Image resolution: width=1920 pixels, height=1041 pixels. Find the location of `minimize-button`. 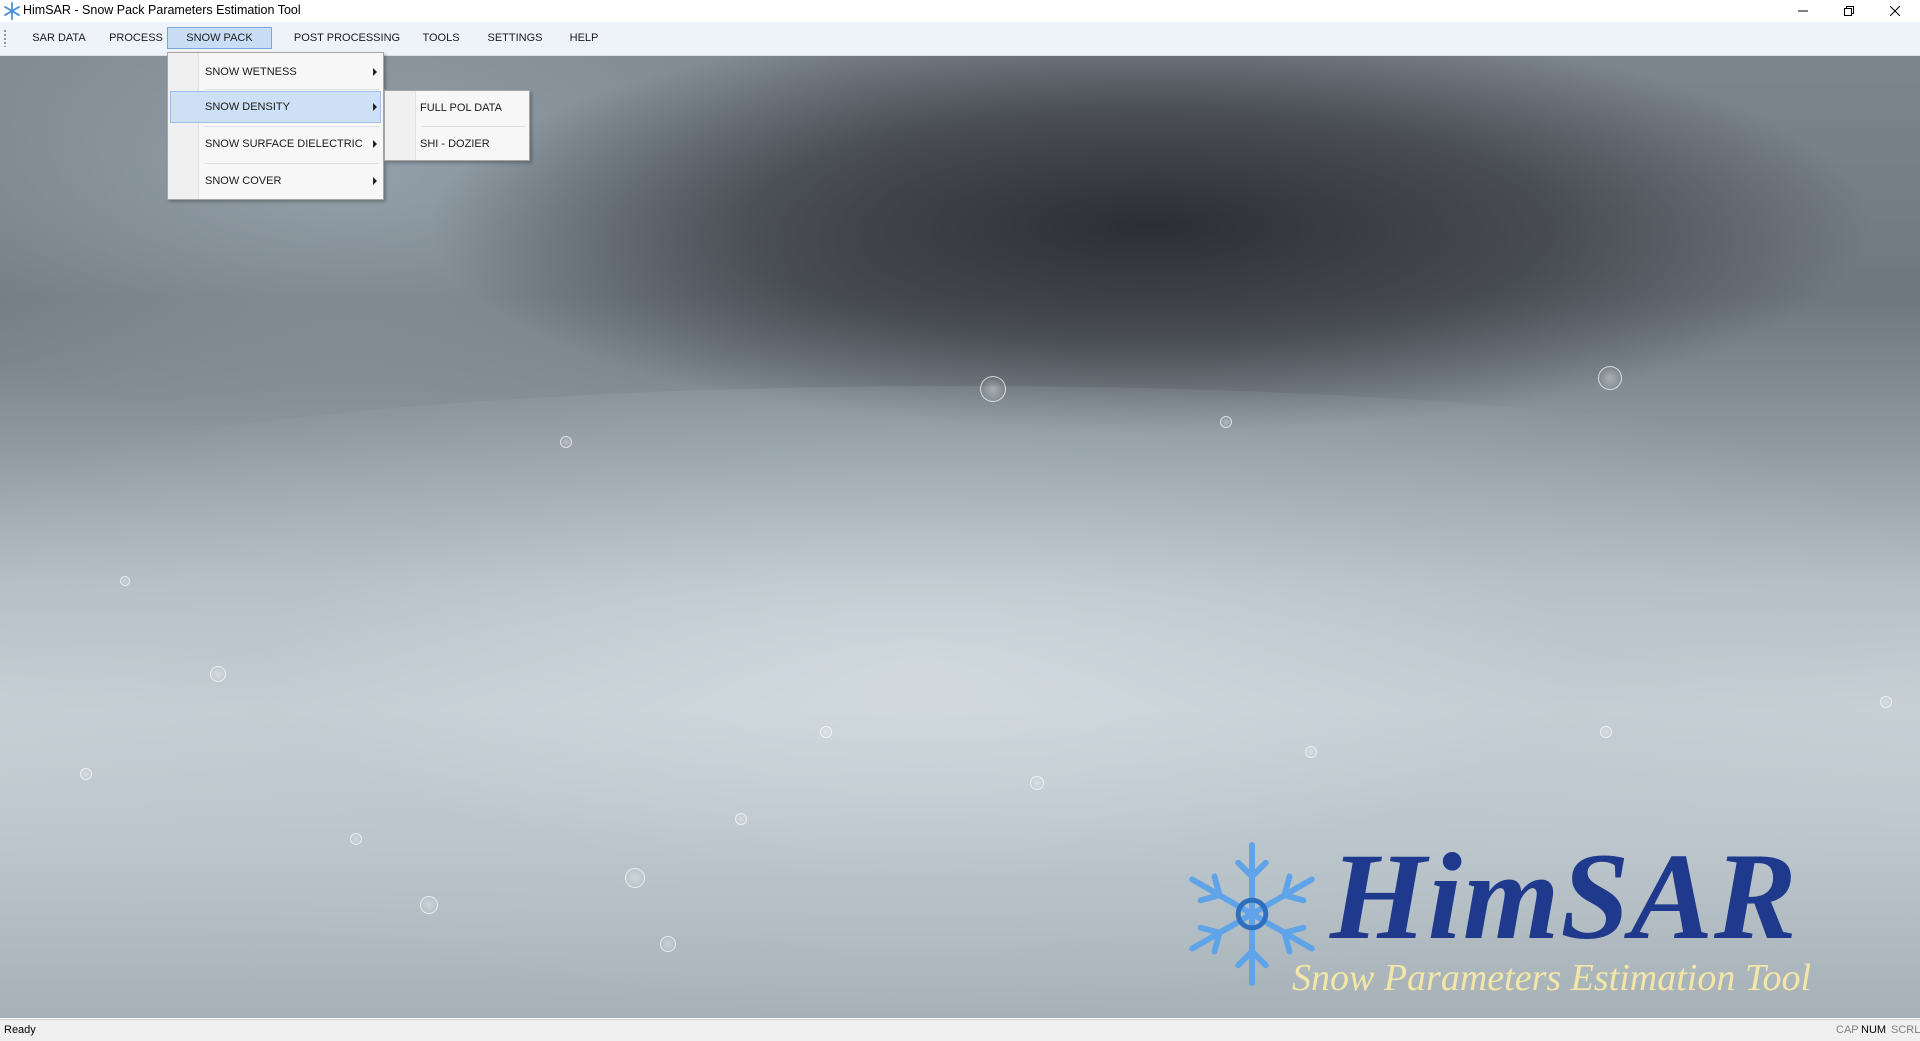

minimize-button is located at coordinates (1803, 11).